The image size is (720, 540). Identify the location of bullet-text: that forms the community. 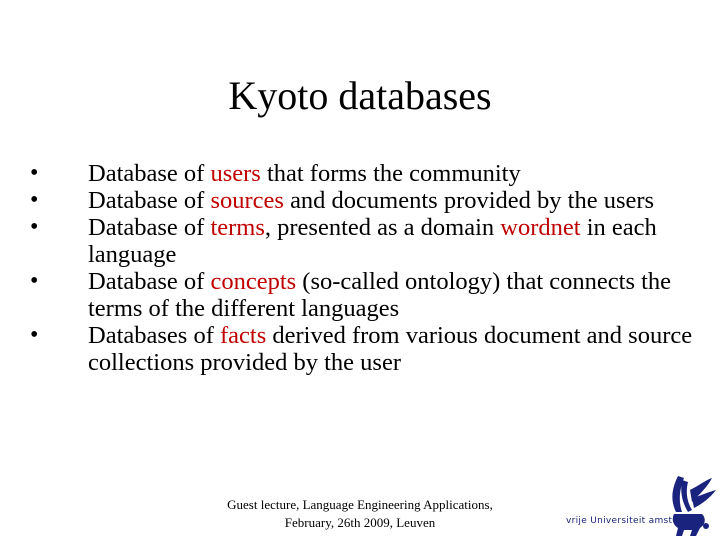
(390, 173).